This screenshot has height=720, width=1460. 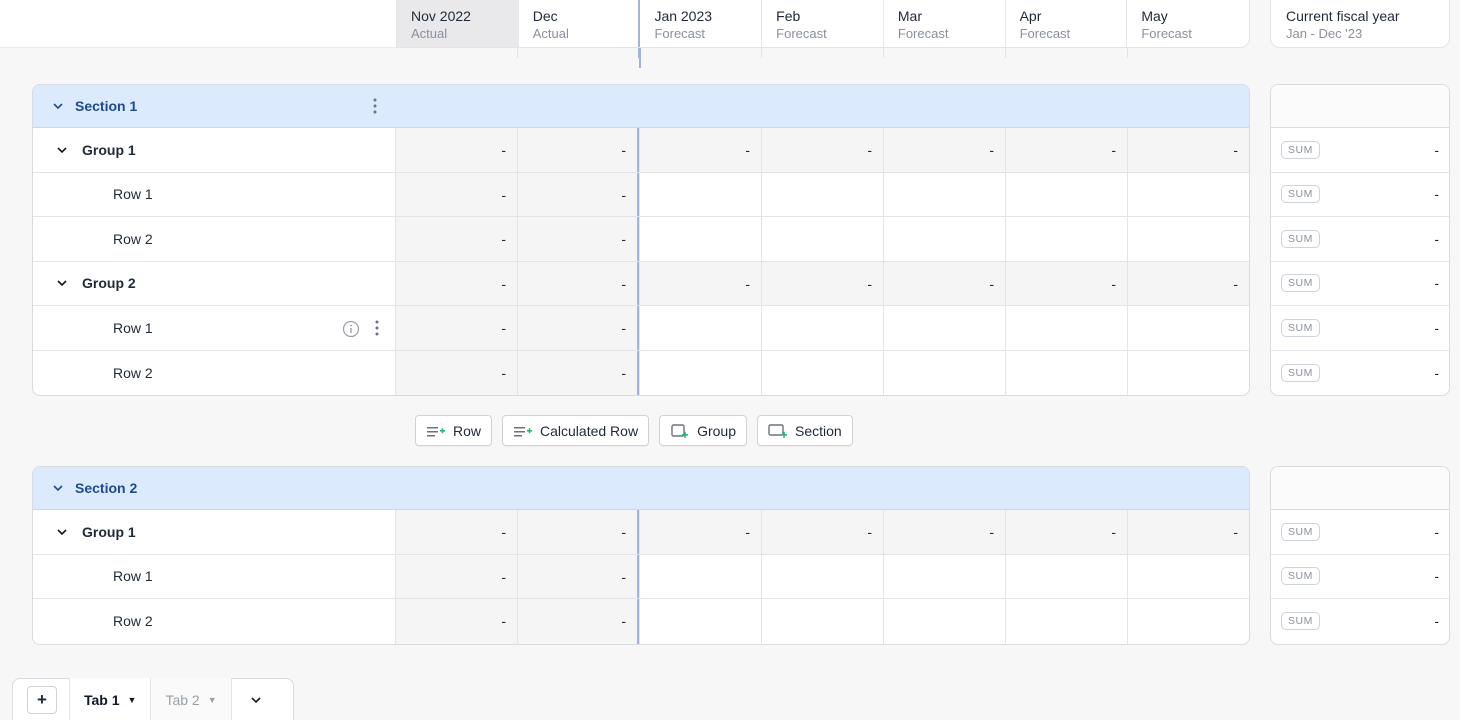 What do you see at coordinates (212, 700) in the screenshot?
I see `caret-down-icon: ▼` at bounding box center [212, 700].